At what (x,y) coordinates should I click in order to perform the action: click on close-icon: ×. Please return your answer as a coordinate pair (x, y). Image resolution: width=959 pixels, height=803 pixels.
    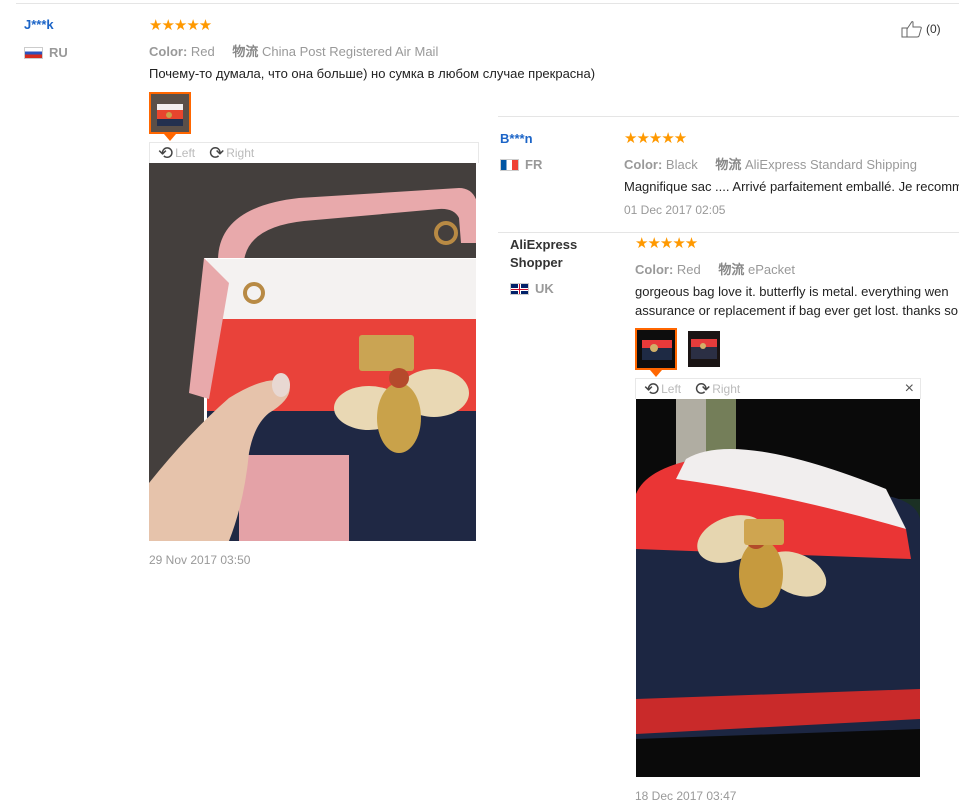
    Looking at the image, I should click on (909, 389).